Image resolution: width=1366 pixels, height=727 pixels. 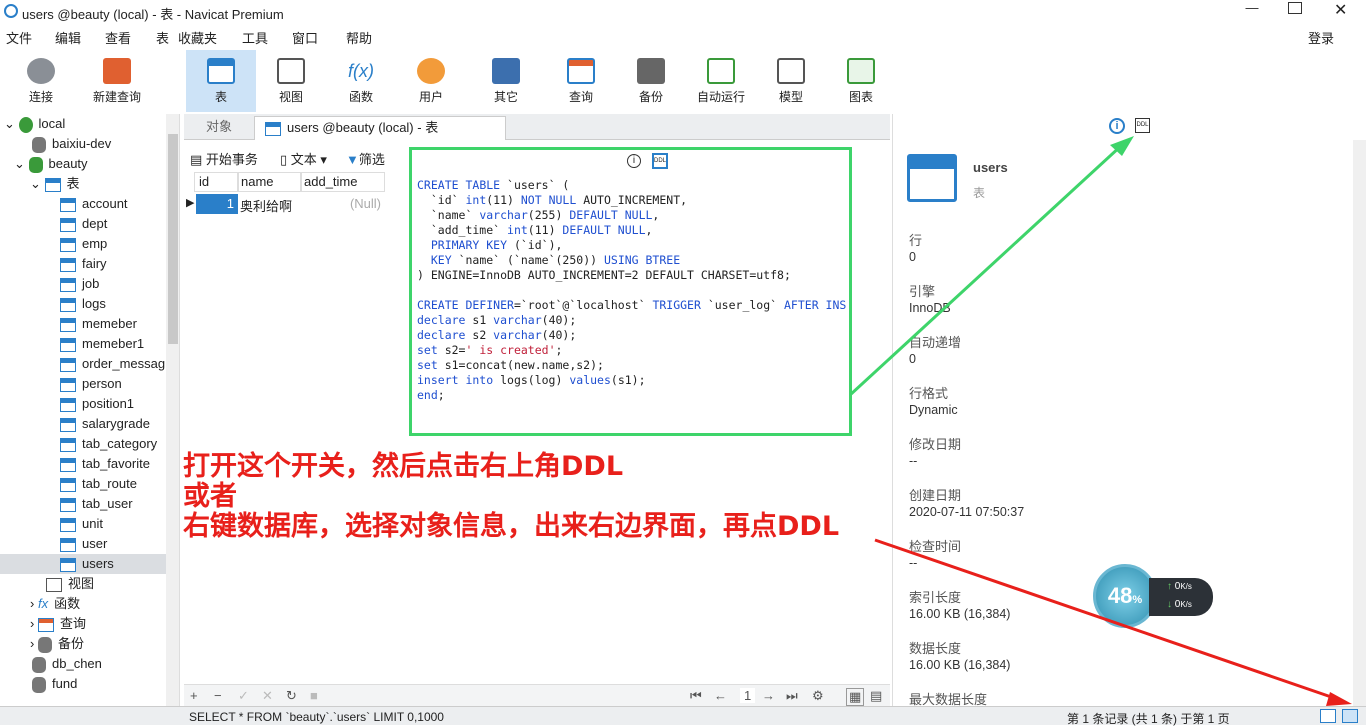 What do you see at coordinates (986, 270) in the screenshot?
I see `green-arrow` at bounding box center [986, 270].